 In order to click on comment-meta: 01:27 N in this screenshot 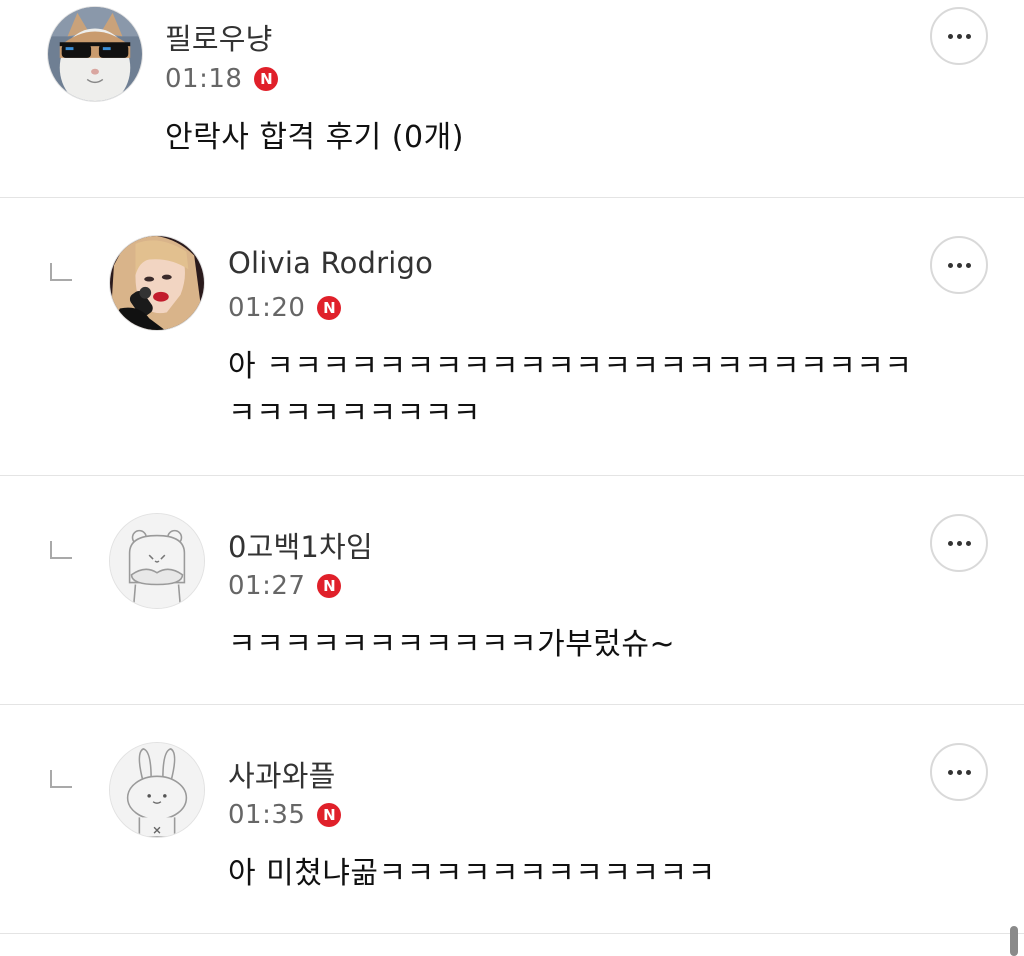, I will do `click(285, 586)`.